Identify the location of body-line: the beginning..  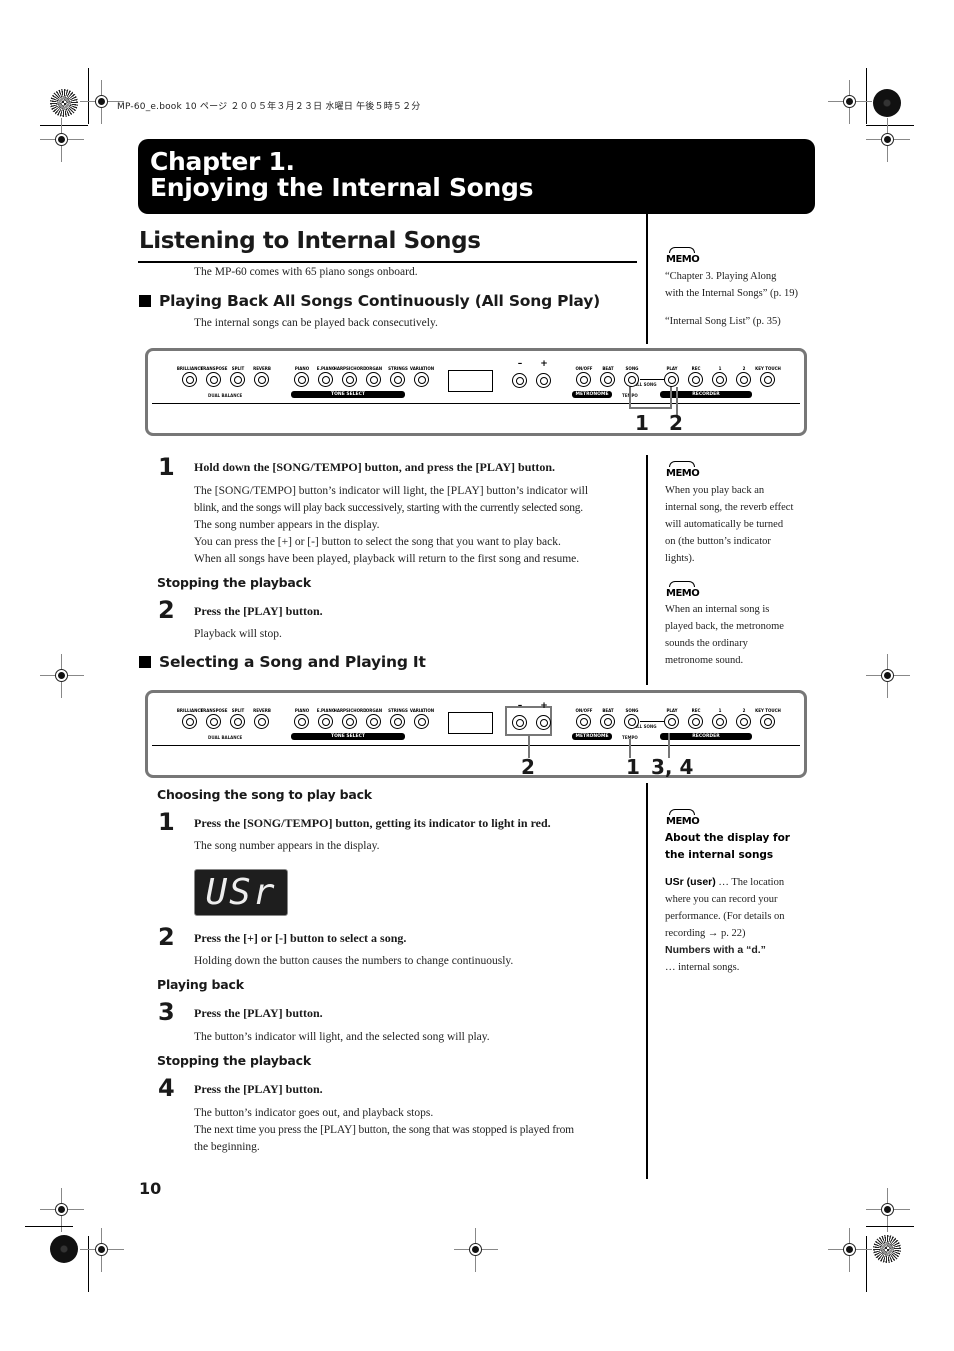
(227, 1147).